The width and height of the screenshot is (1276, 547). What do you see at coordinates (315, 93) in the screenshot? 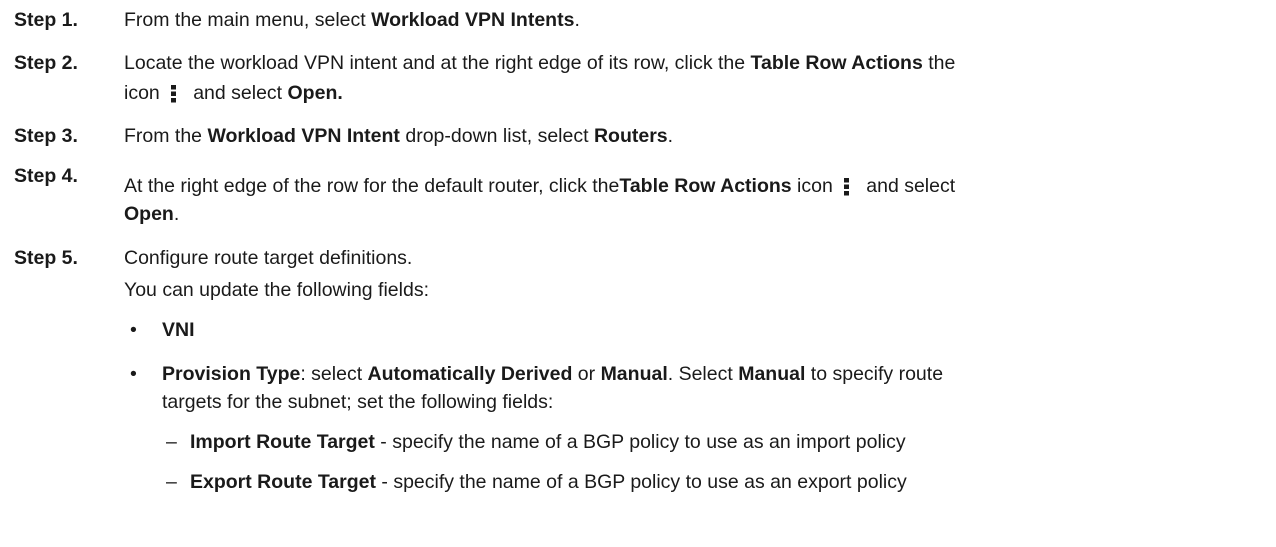
I see `ui-term: Open.` at bounding box center [315, 93].